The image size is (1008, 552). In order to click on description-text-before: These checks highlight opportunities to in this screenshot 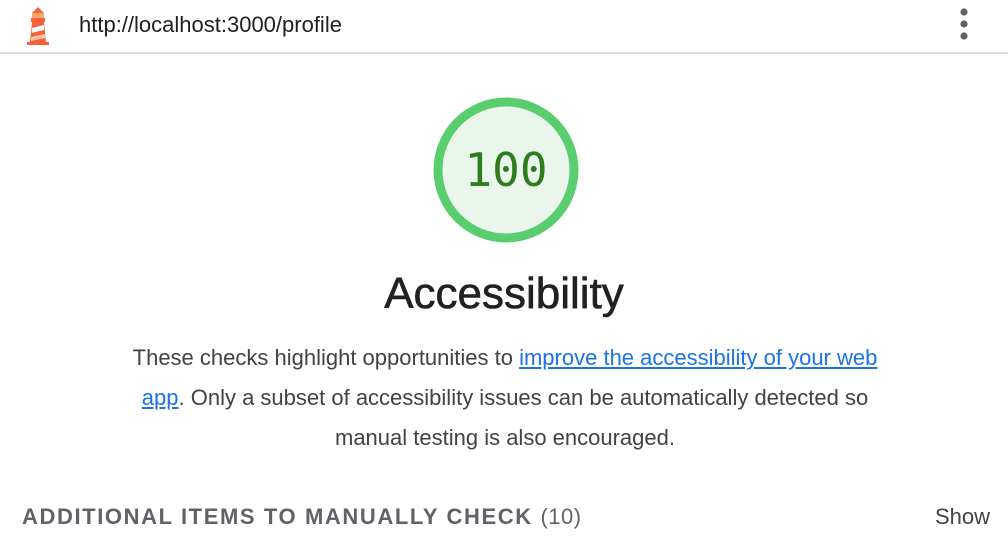, I will do `click(326, 357)`.